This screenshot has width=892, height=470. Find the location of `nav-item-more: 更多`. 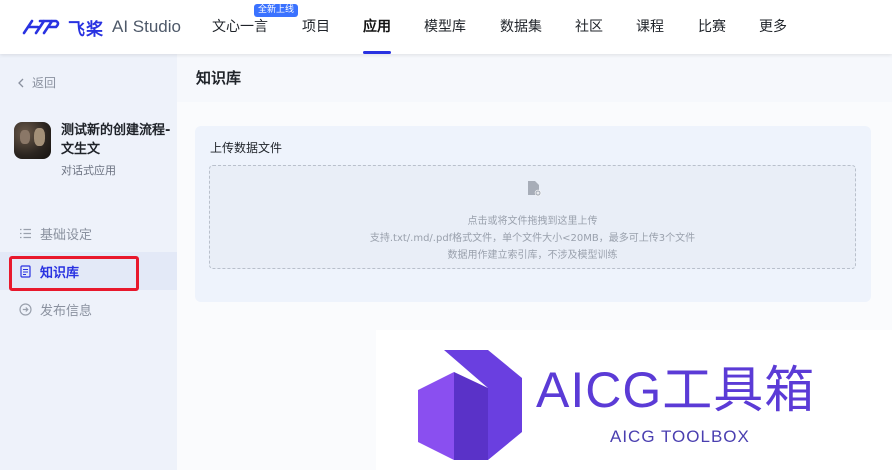

nav-item-more: 更多 is located at coordinates (773, 27).